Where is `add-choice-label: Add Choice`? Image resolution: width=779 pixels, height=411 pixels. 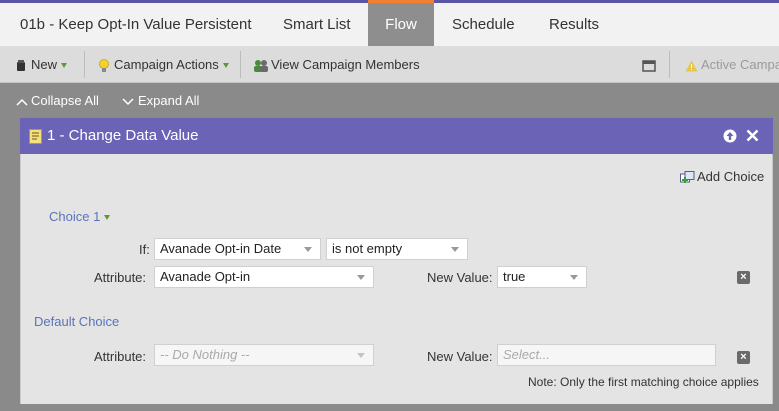 add-choice-label: Add Choice is located at coordinates (731, 176).